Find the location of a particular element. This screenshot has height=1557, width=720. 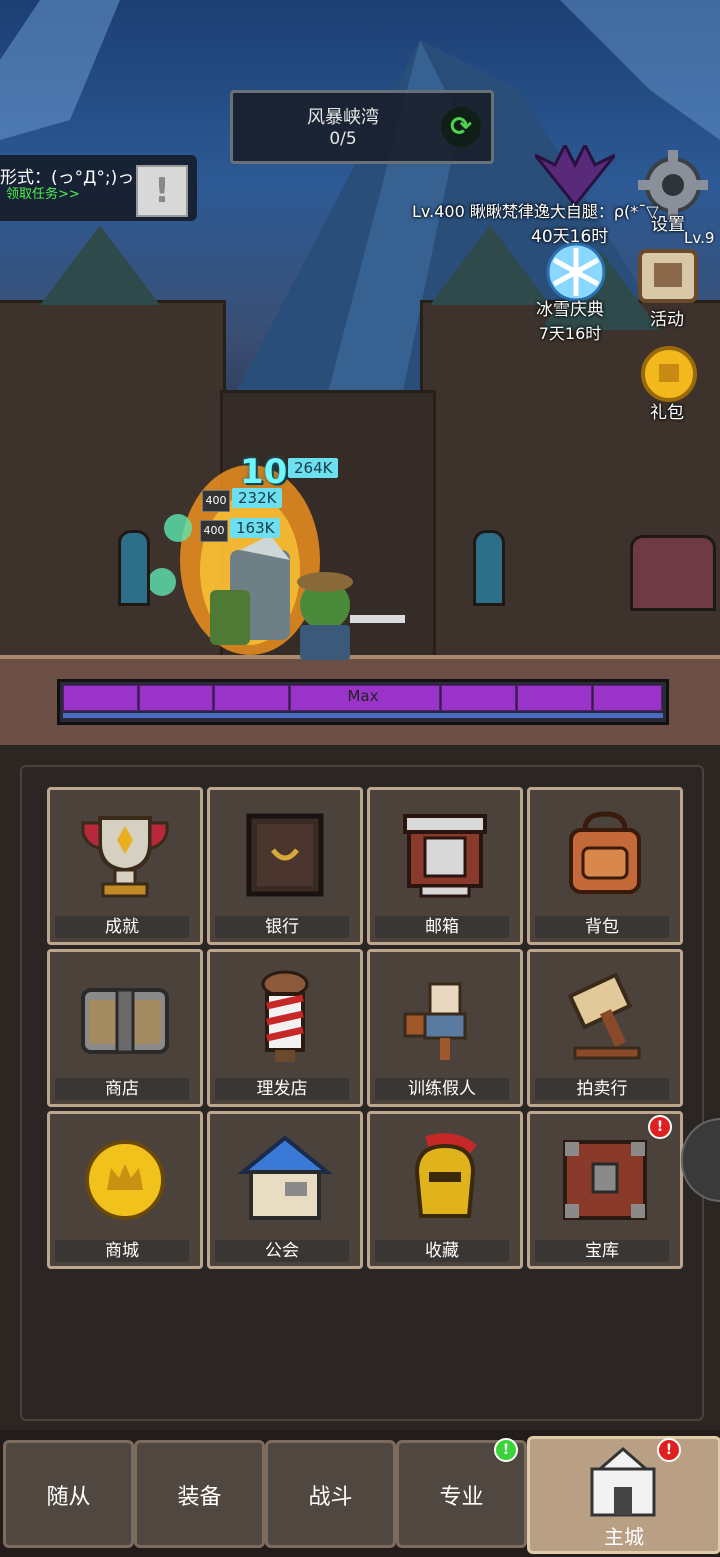

settings-label: 设置 is located at coordinates (668, 225).